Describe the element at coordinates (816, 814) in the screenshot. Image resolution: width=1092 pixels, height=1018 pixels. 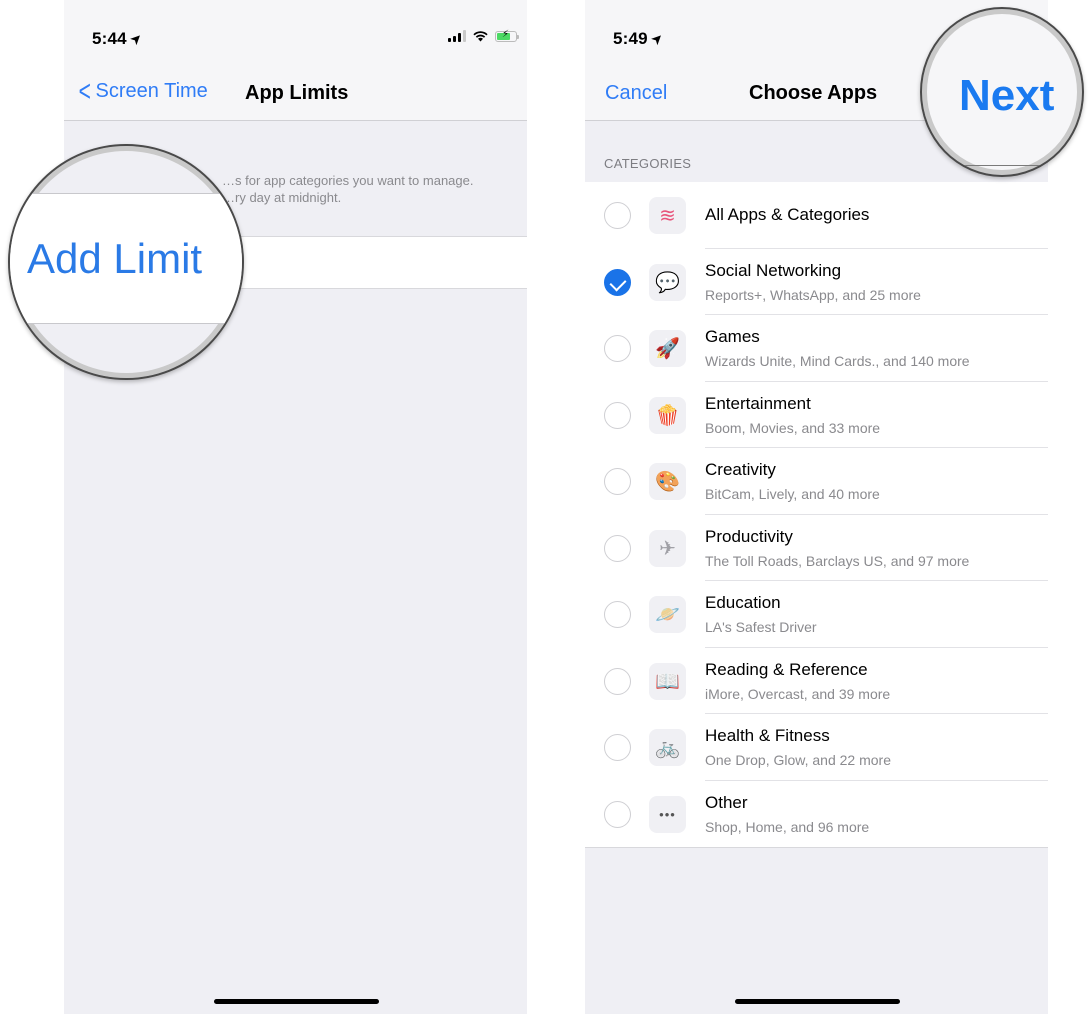
I see `category-row: ••• Other Shop, Home, and 96 more` at that location.